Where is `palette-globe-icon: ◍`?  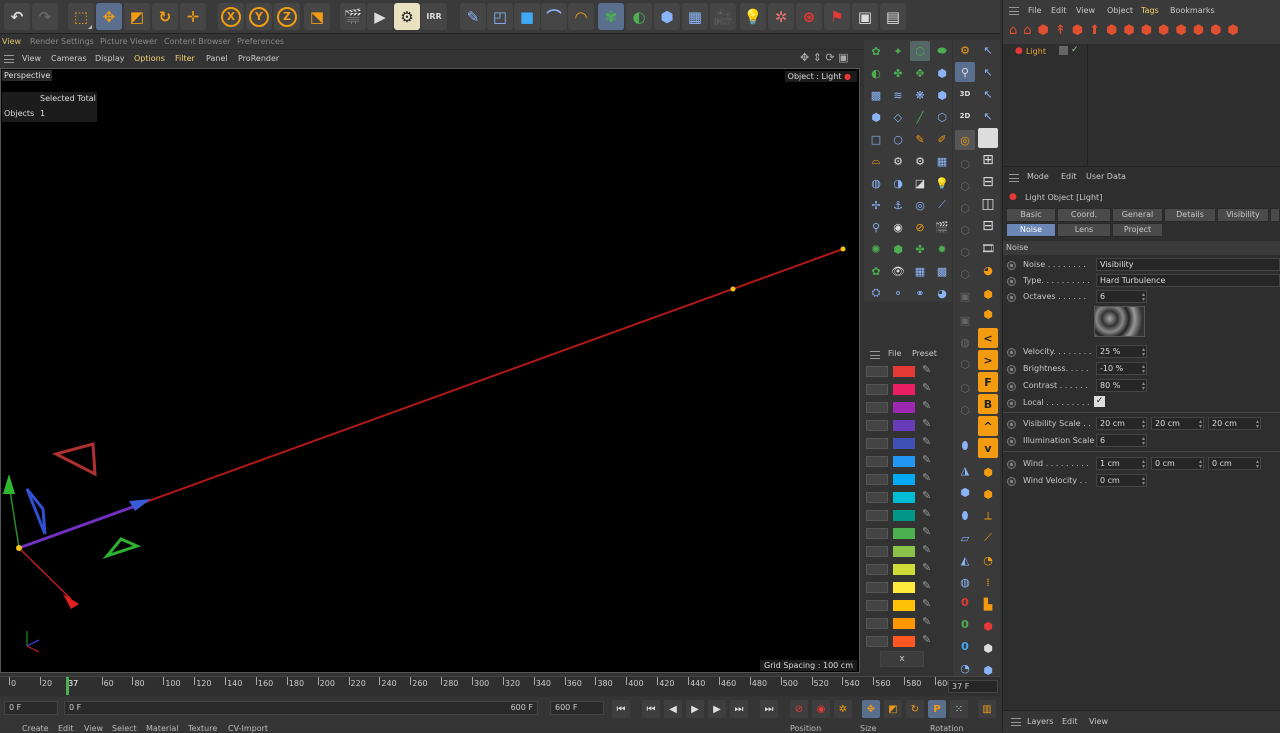
palette-globe-icon: ◍ is located at coordinates (876, 183).